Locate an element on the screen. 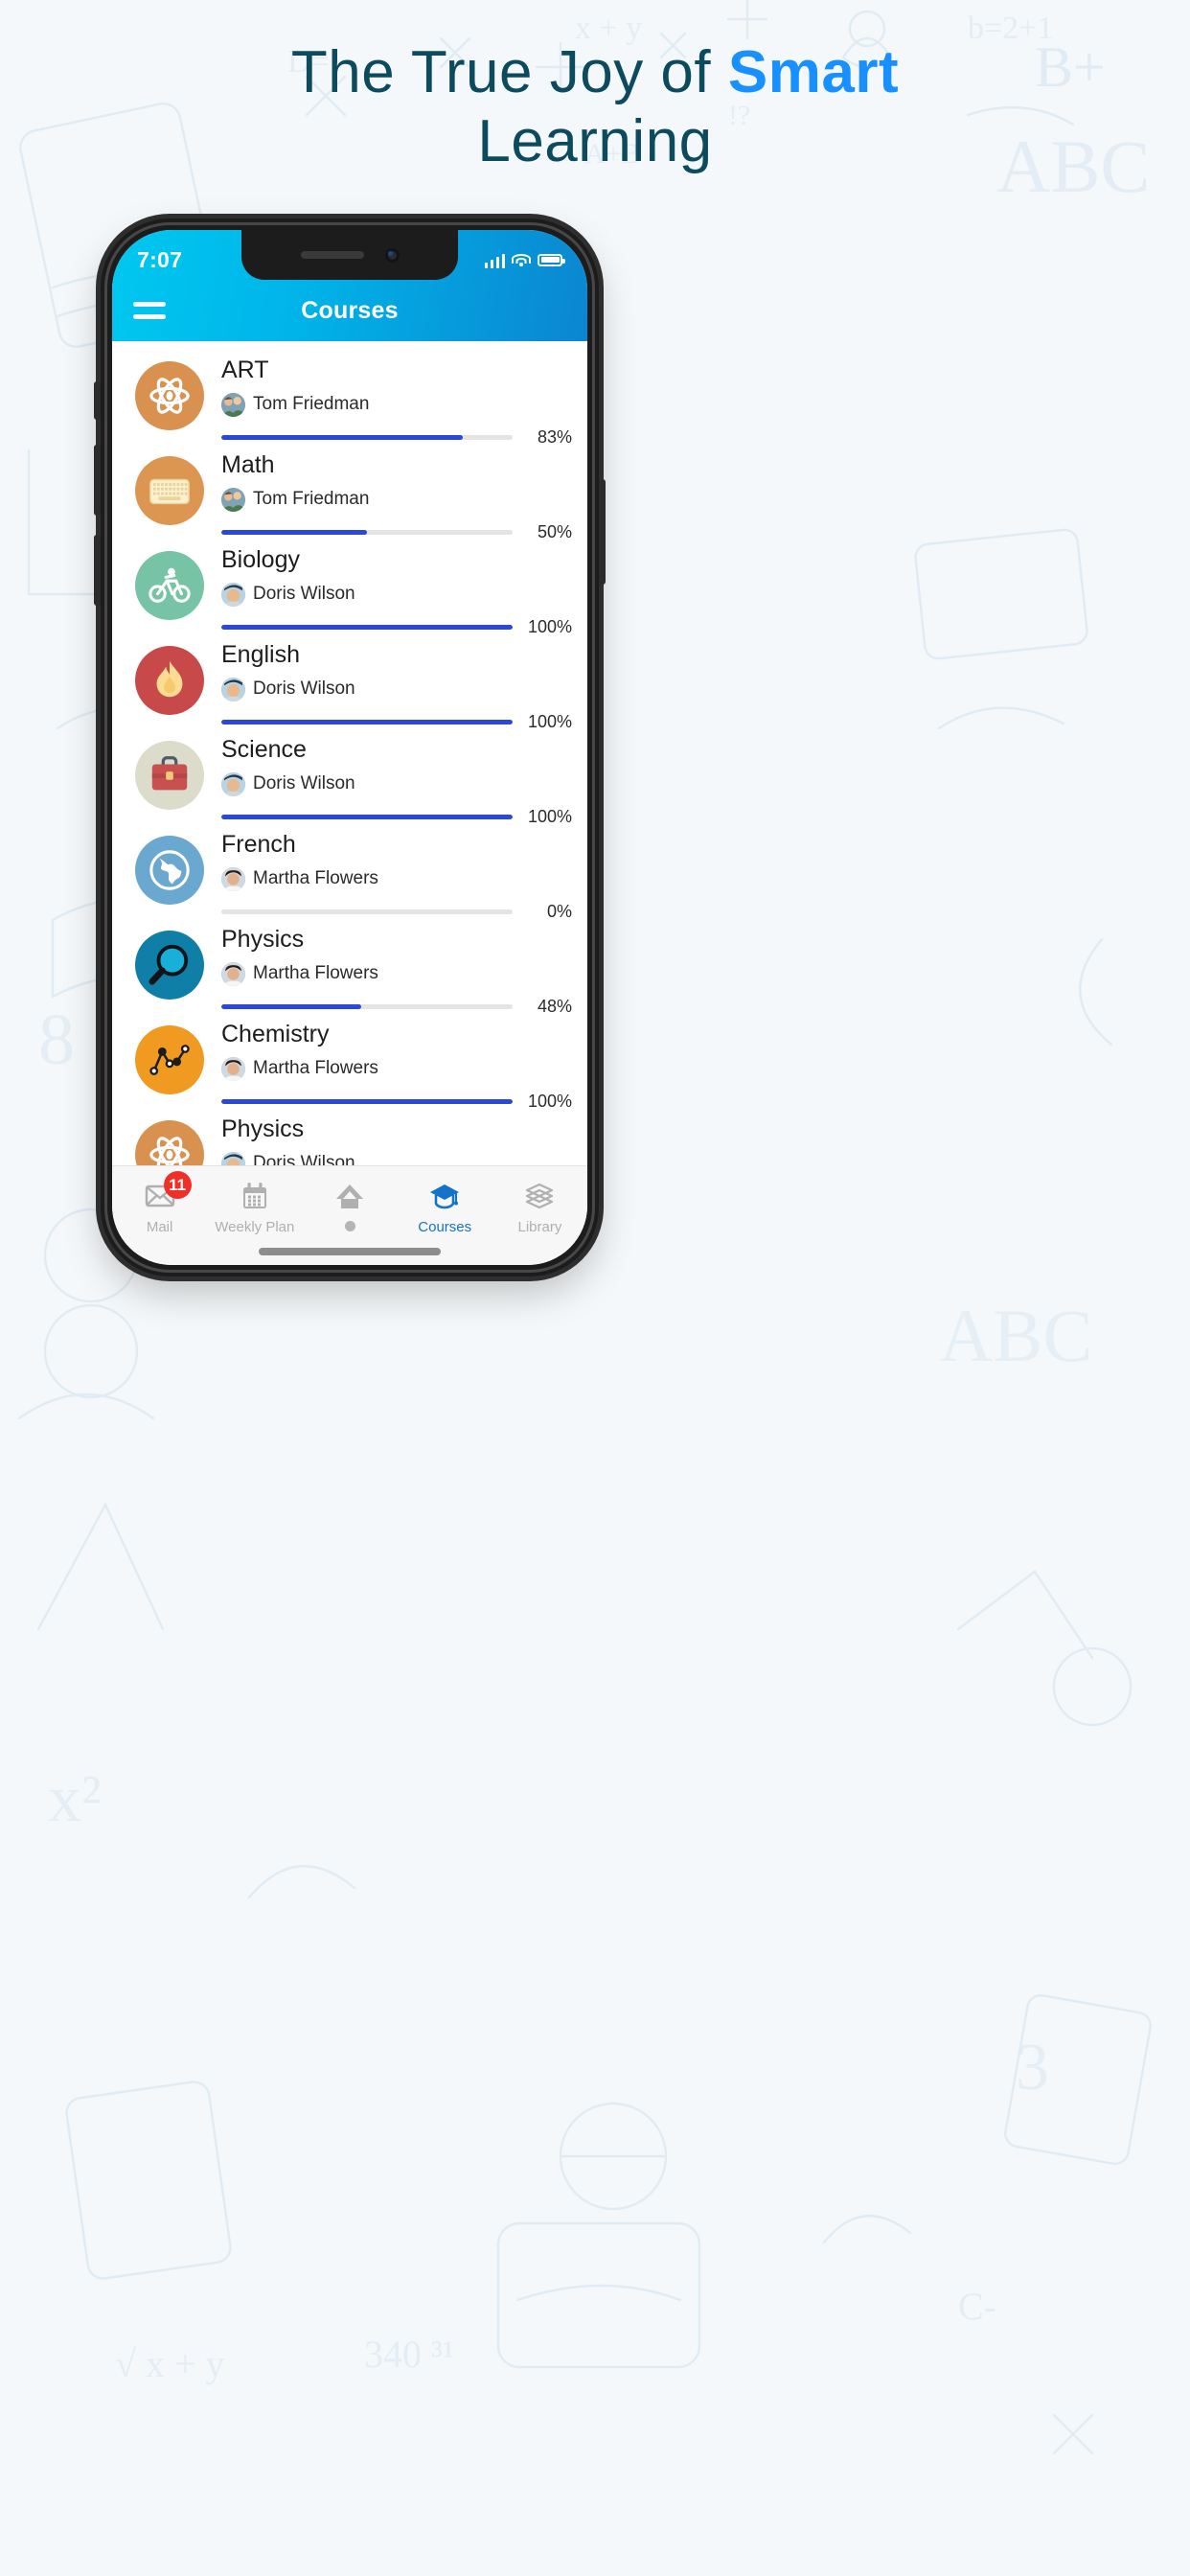 This screenshot has width=1190, height=2576. course-name: Chemistry is located at coordinates (276, 1034).